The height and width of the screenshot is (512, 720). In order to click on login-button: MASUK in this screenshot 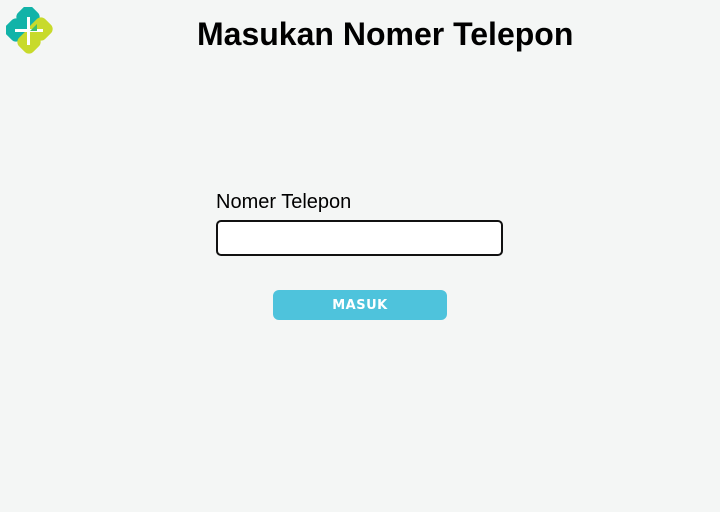, I will do `click(360, 305)`.